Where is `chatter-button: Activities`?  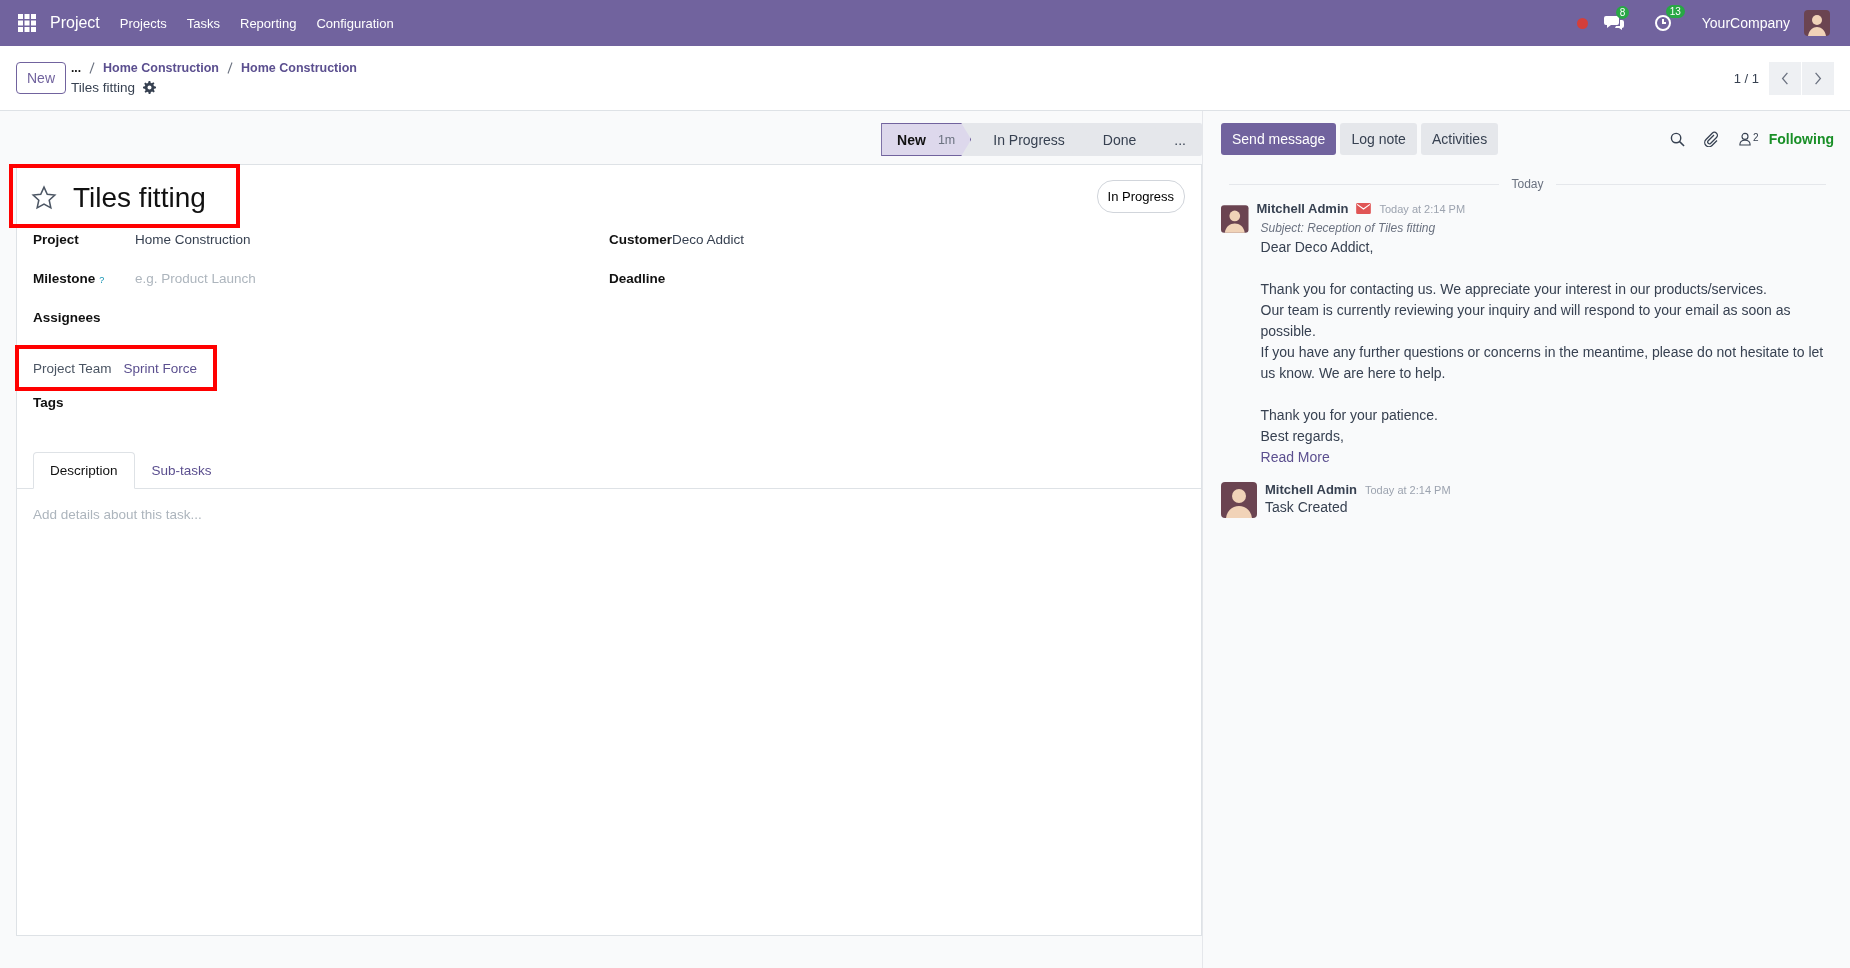 chatter-button: Activities is located at coordinates (1459, 139).